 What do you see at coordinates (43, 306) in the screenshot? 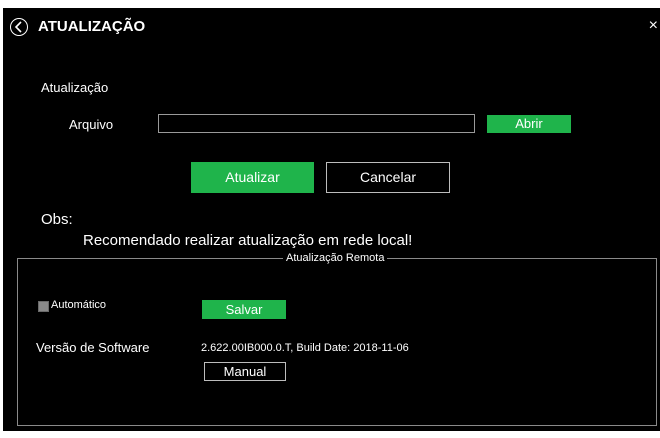
I see `auto-update-checkbox` at bounding box center [43, 306].